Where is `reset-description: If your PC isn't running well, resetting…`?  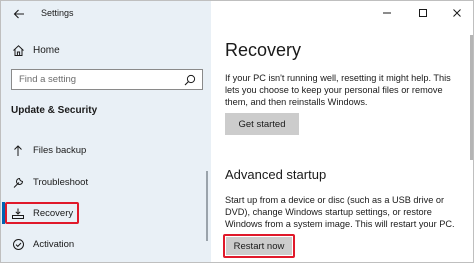 reset-description: If your PC isn't running well, resetting… is located at coordinates (338, 90).